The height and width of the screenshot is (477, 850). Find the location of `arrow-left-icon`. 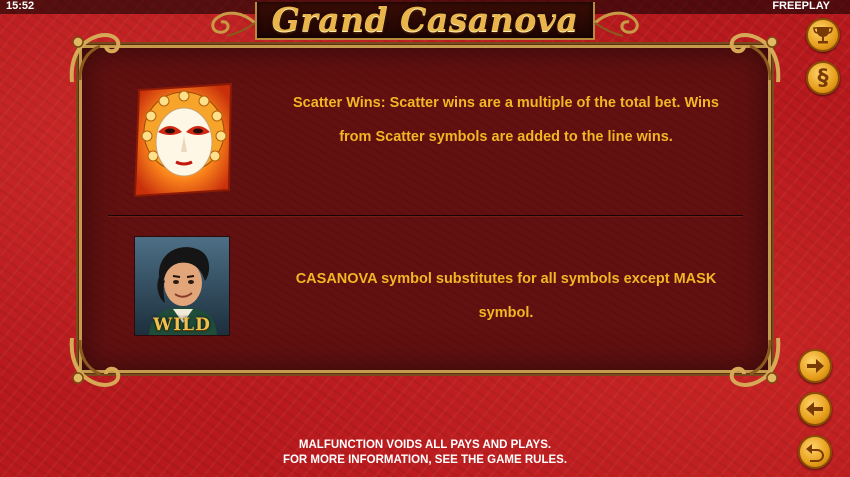

arrow-left-icon is located at coordinates (814, 409).